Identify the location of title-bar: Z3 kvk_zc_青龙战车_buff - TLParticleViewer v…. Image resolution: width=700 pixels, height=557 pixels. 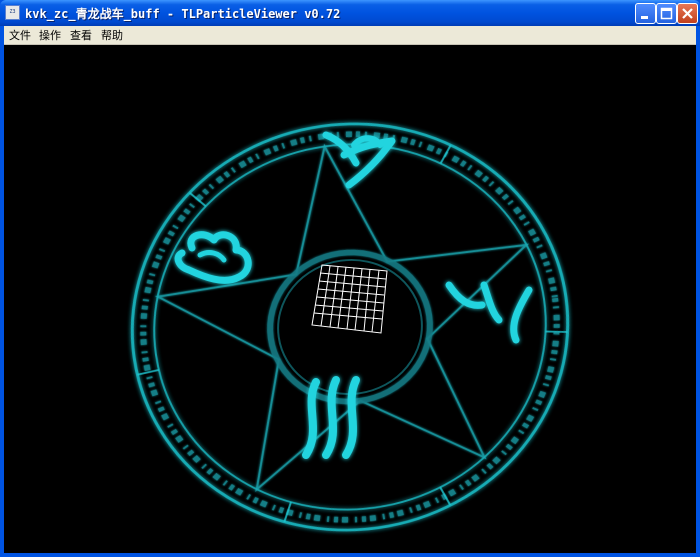
(350, 13).